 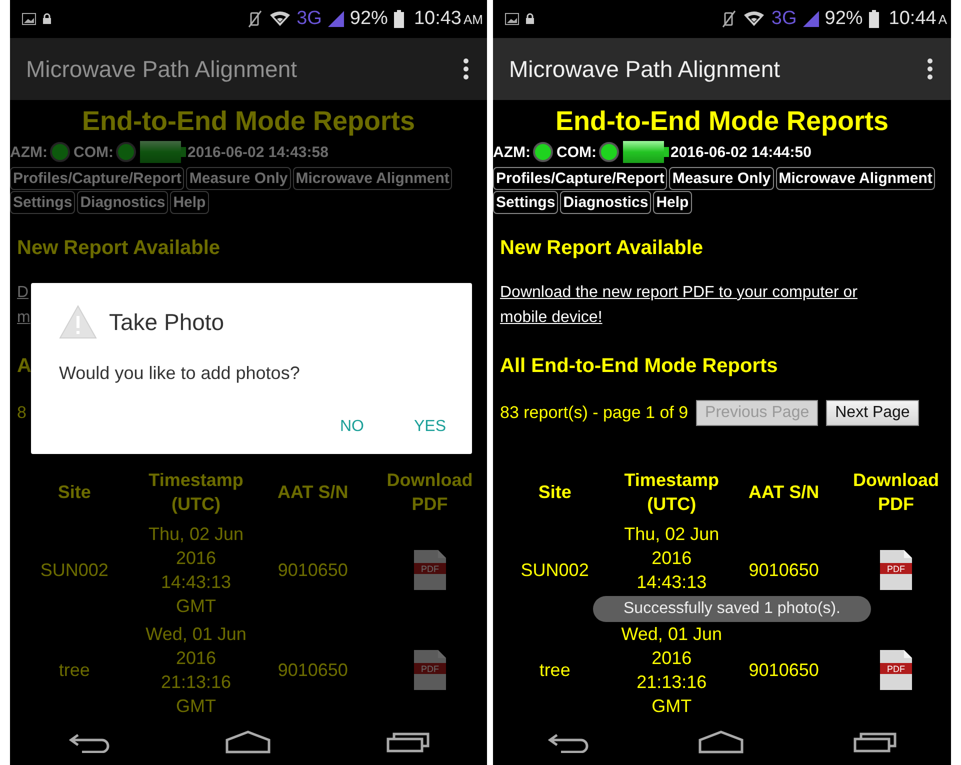 I want to click on date-time: 2016-06-02 14:44:50, so click(x=741, y=152).